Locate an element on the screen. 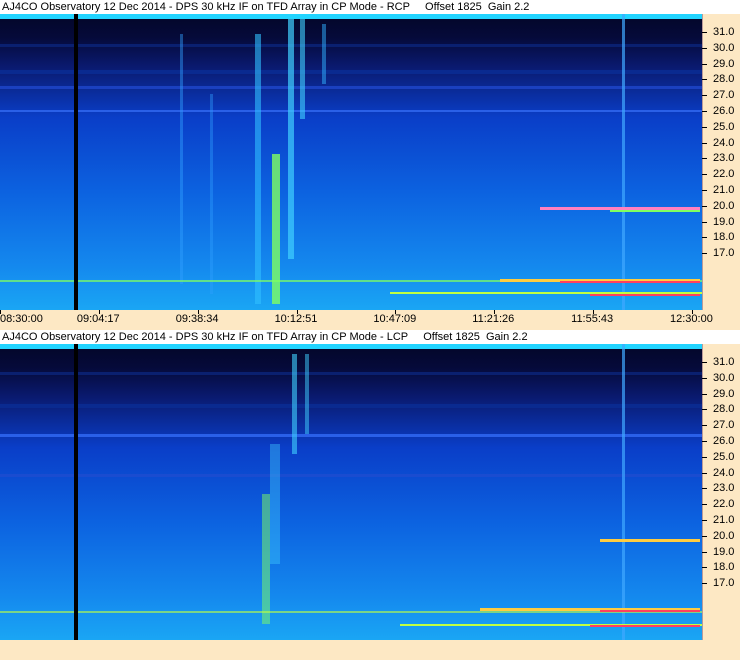 The height and width of the screenshot is (664, 740). rcp-y-label: 19.0 is located at coordinates (724, 221).